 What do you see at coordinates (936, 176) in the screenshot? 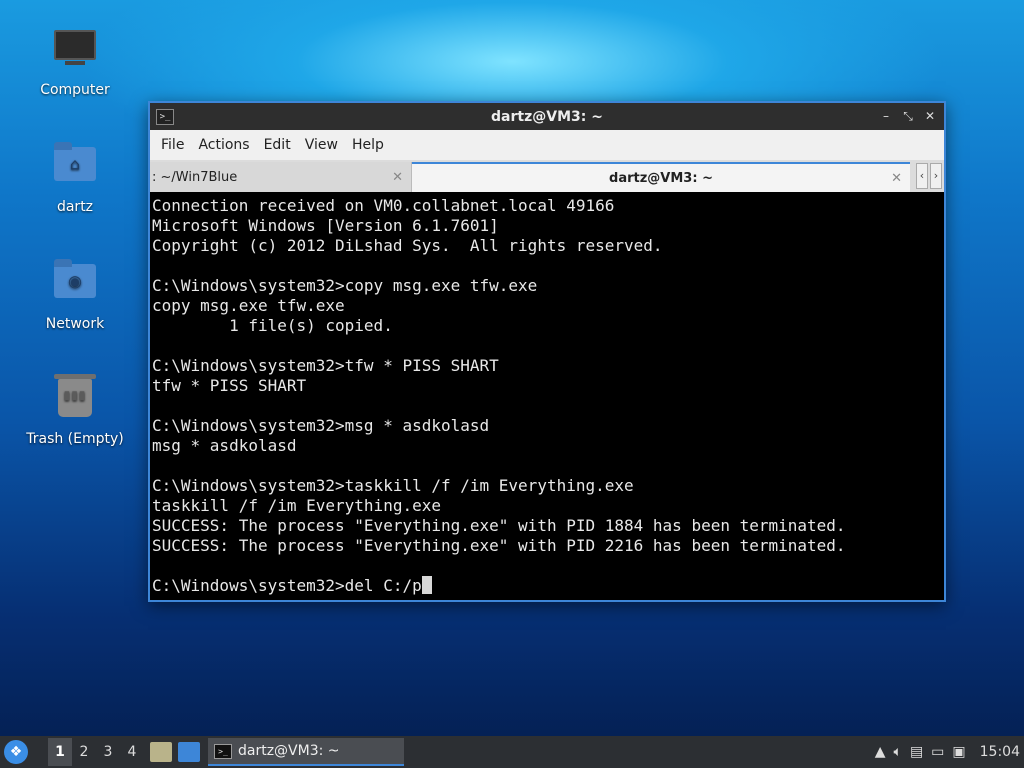
I see `tab-next-button: ›` at bounding box center [936, 176].